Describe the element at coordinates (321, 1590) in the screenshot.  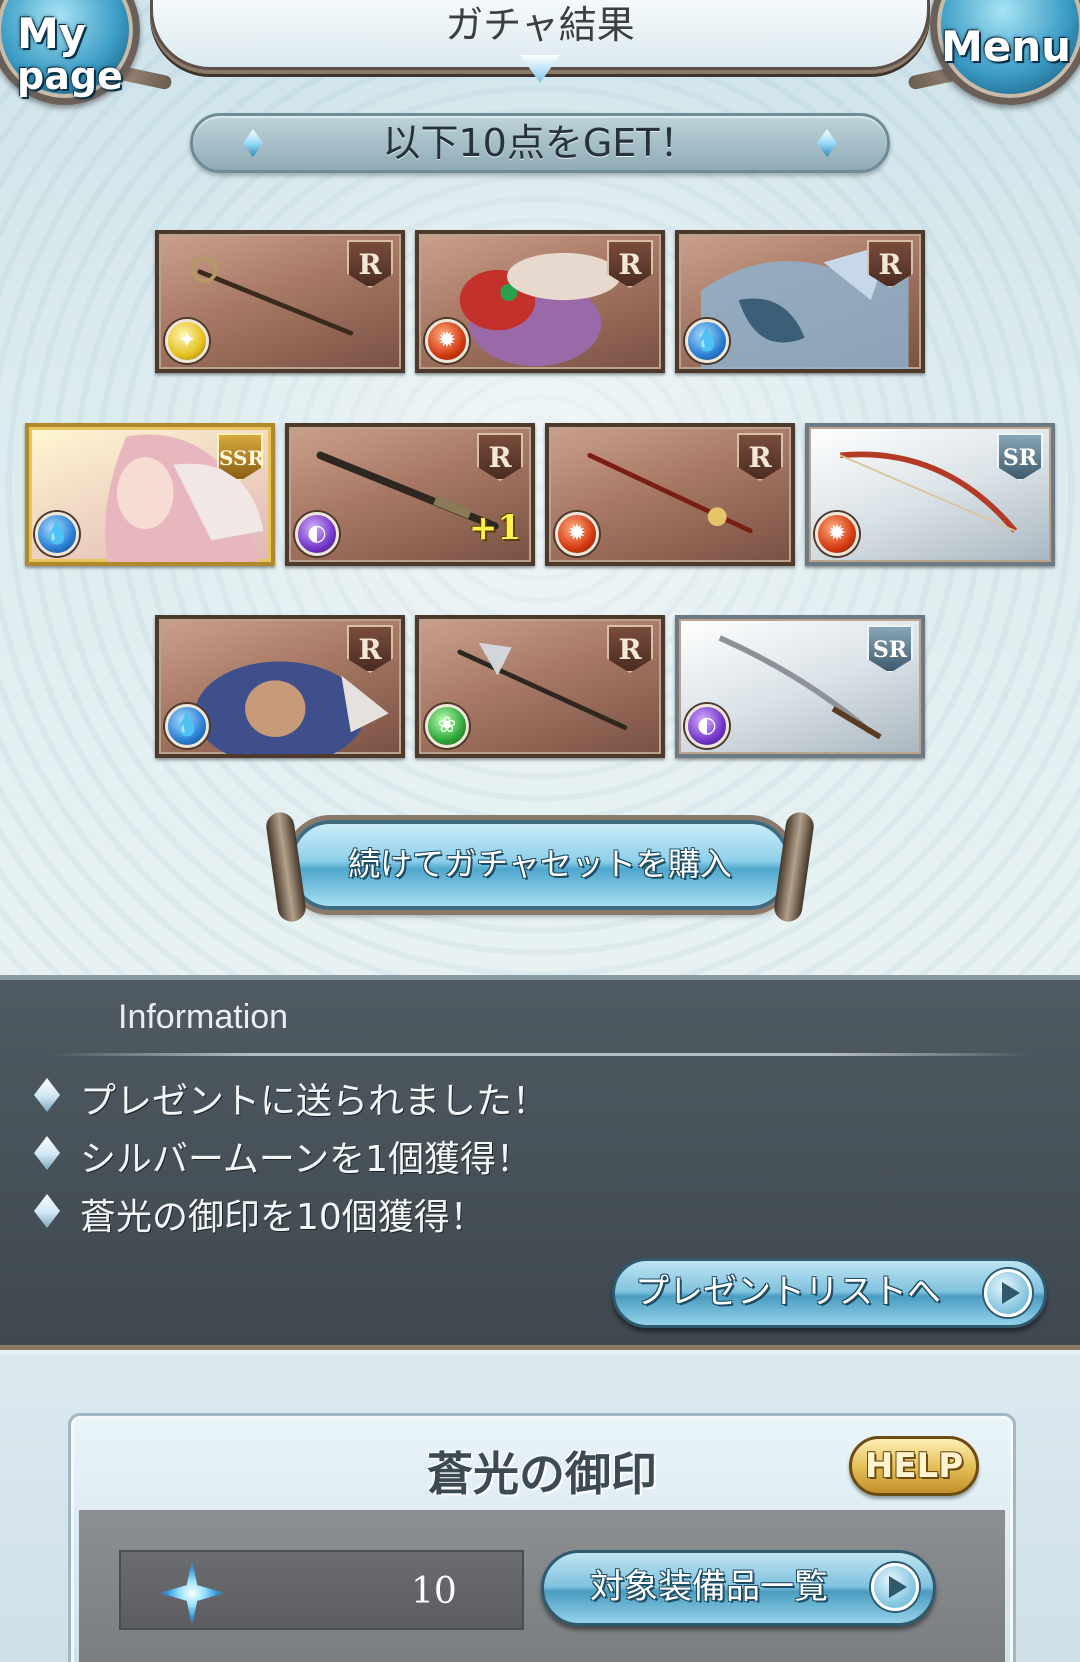
I see `seal-count-box: 10` at that location.